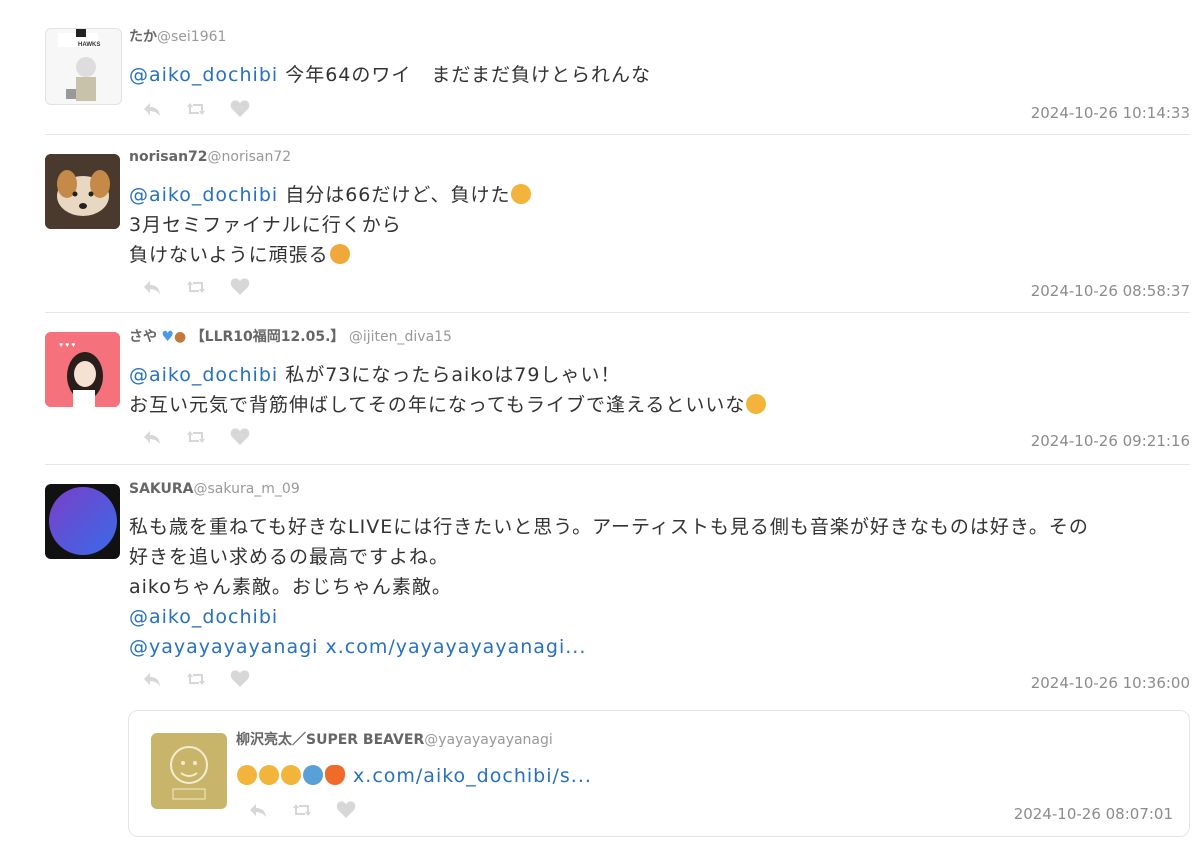 The image size is (1200, 846). I want to click on steam-face-emoji-icon, so click(339, 254).